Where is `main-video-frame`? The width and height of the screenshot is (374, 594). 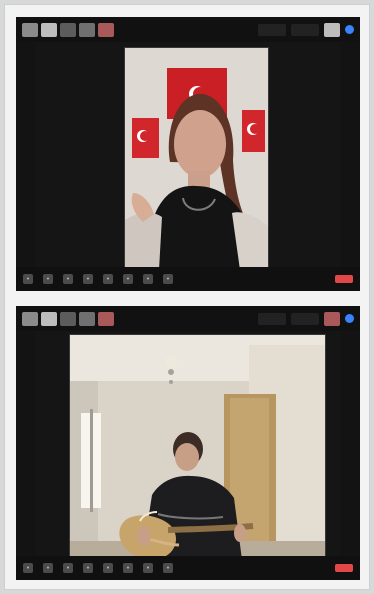
main-video-frame is located at coordinates (196, 159).